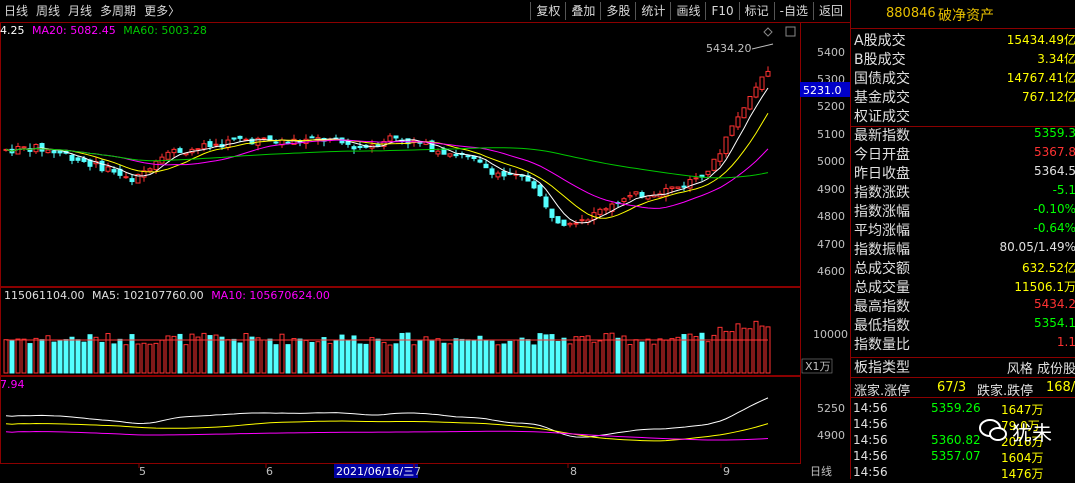  What do you see at coordinates (882, 117) in the screenshot?
I see `stat-label: 权证成交` at bounding box center [882, 117].